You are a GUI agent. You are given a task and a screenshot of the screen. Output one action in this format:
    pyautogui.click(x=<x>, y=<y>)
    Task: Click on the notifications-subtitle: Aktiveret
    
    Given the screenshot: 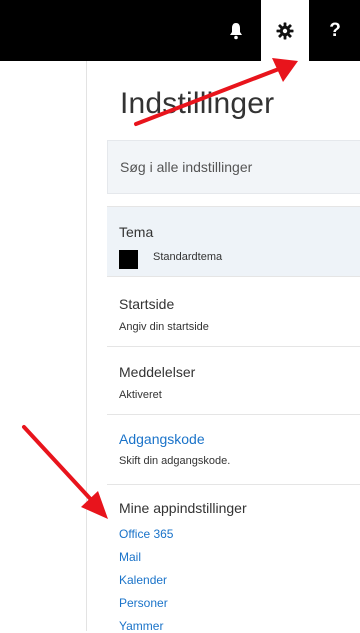 What is the action you would take?
    pyautogui.click(x=140, y=395)
    